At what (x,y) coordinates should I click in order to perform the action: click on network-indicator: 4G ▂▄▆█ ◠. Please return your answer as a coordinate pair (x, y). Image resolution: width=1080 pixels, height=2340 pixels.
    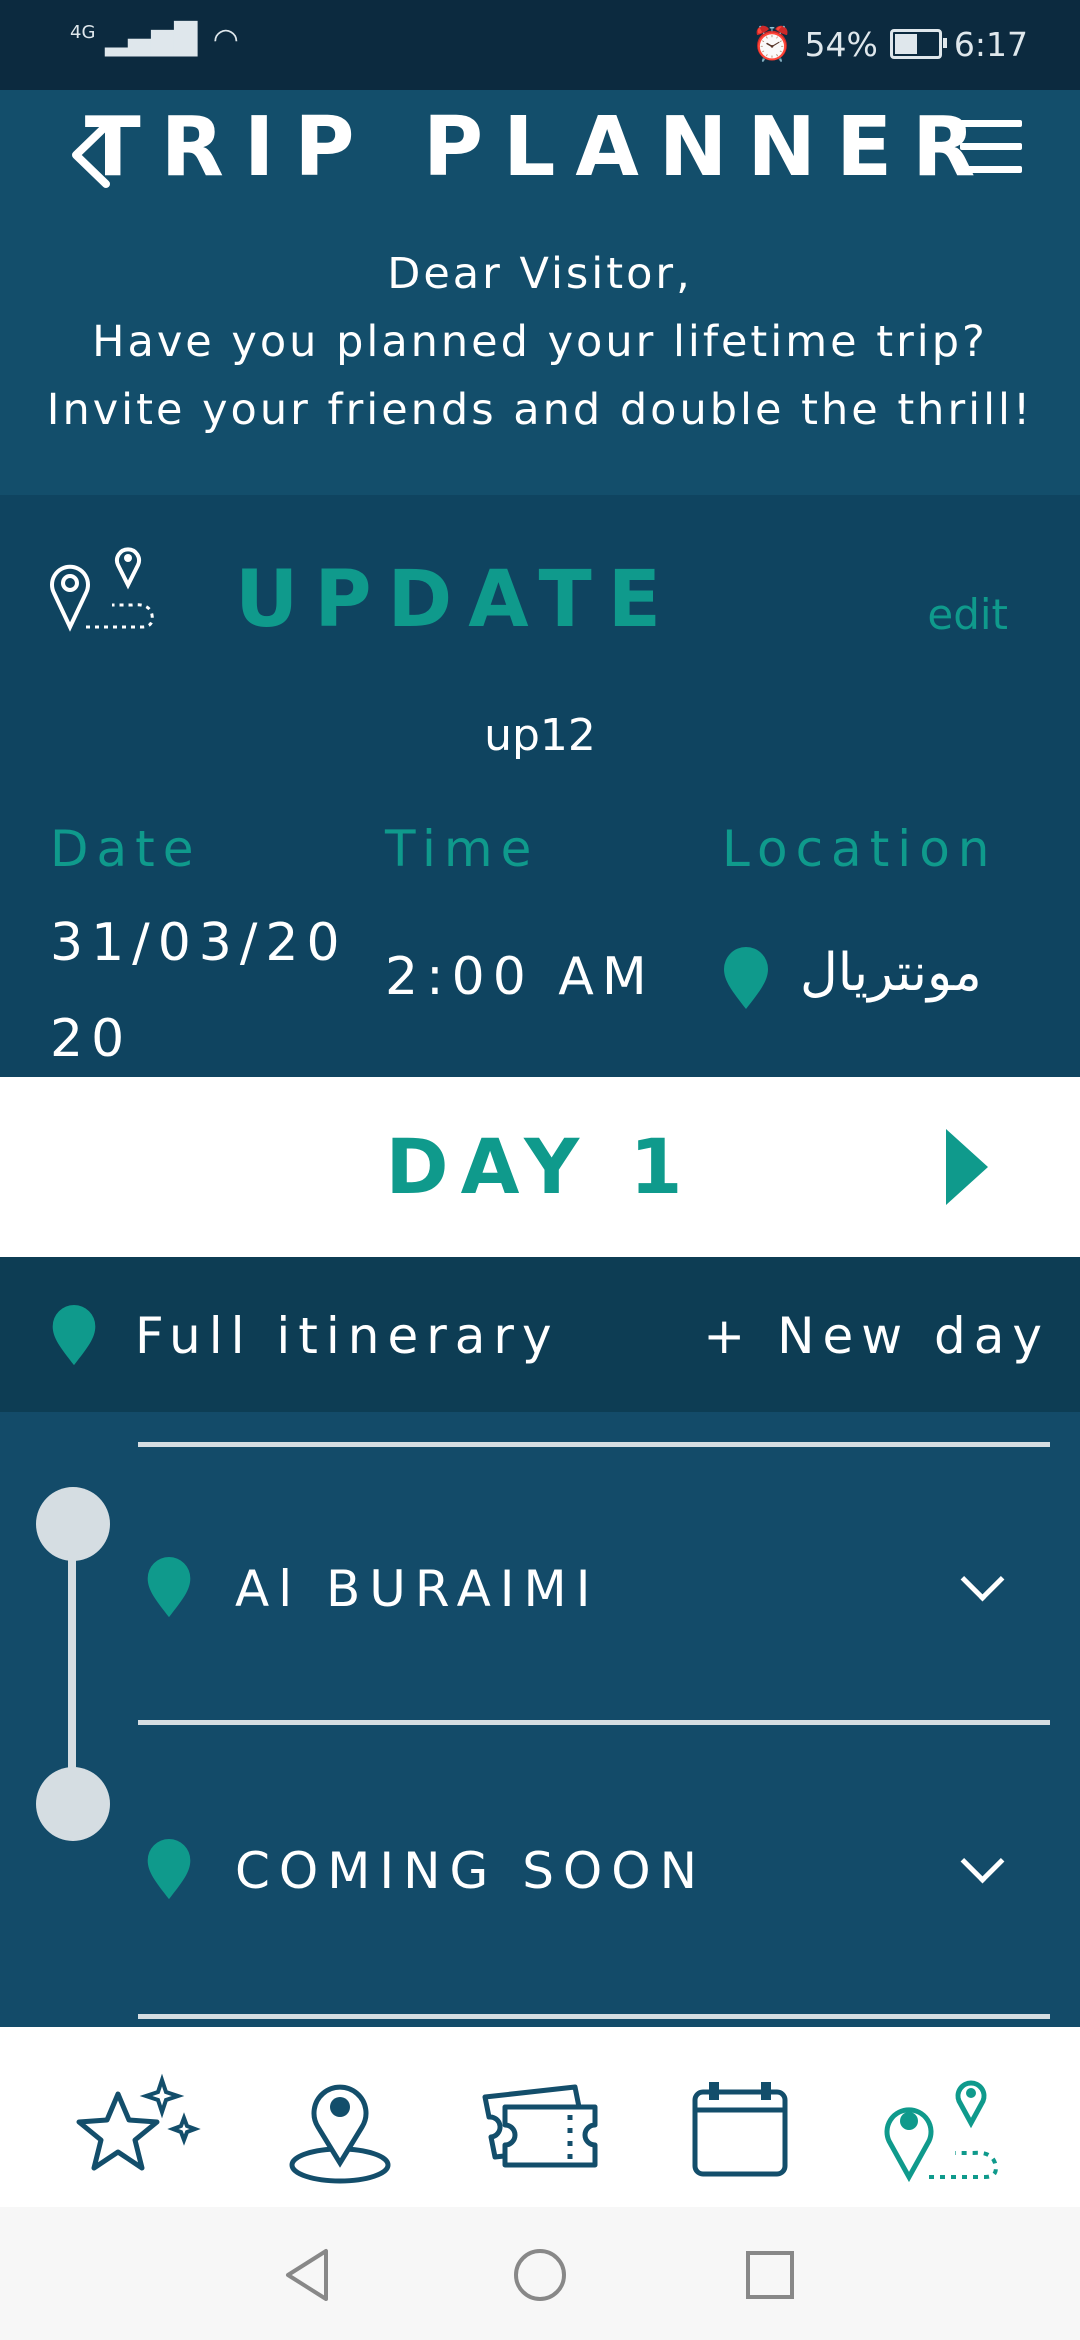
    Looking at the image, I should click on (154, 39).